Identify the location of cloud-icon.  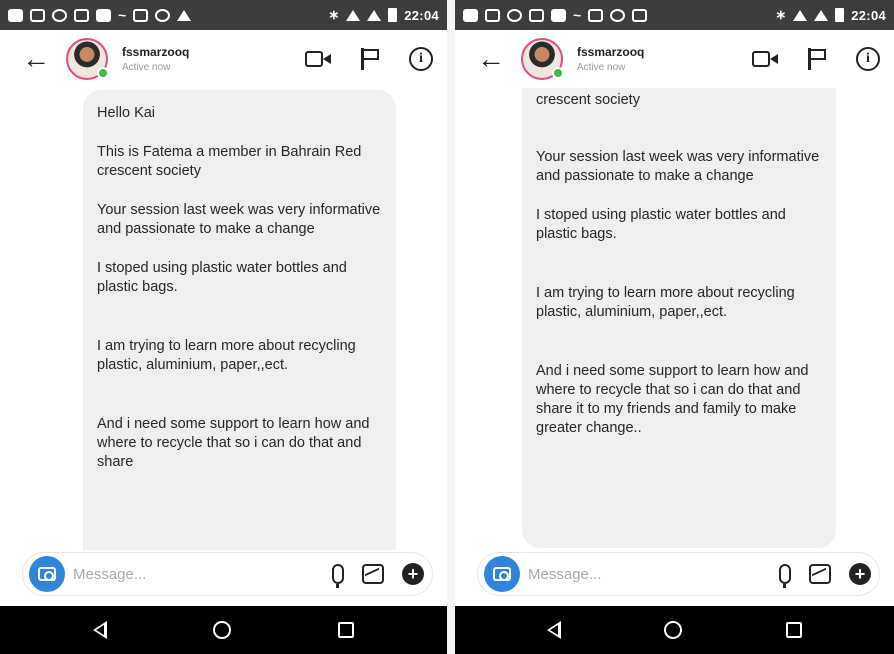
(184, 15).